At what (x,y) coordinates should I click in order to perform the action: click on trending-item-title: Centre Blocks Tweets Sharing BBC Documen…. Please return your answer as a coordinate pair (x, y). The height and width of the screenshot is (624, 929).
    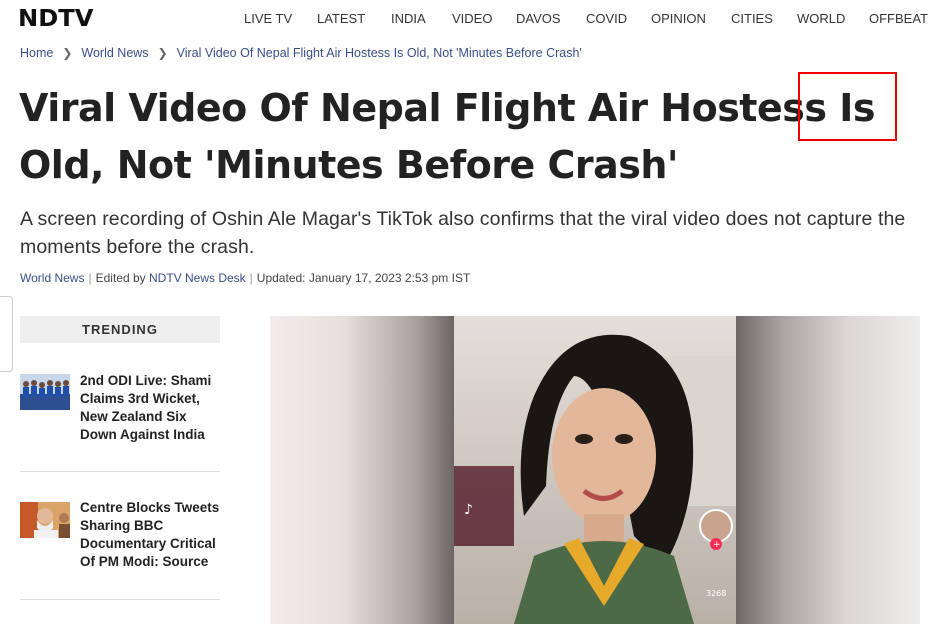
    Looking at the image, I should click on (150, 535).